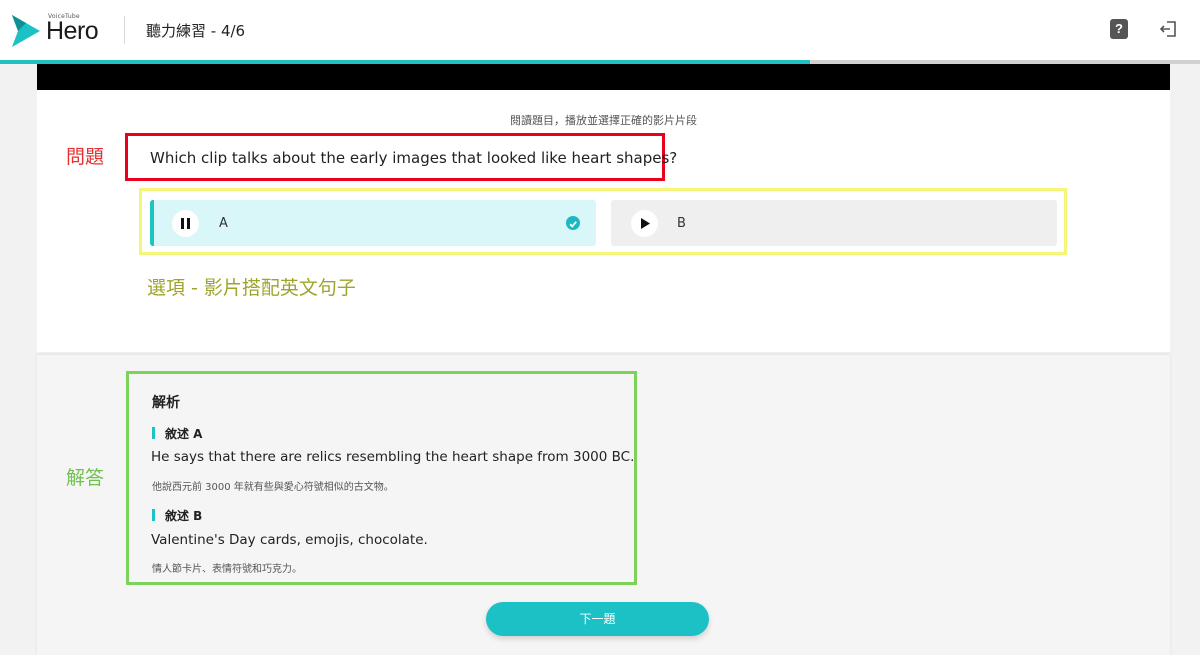 The height and width of the screenshot is (655, 1200). Describe the element at coordinates (1119, 29) in the screenshot. I see `question-mark-icon: ?` at that location.